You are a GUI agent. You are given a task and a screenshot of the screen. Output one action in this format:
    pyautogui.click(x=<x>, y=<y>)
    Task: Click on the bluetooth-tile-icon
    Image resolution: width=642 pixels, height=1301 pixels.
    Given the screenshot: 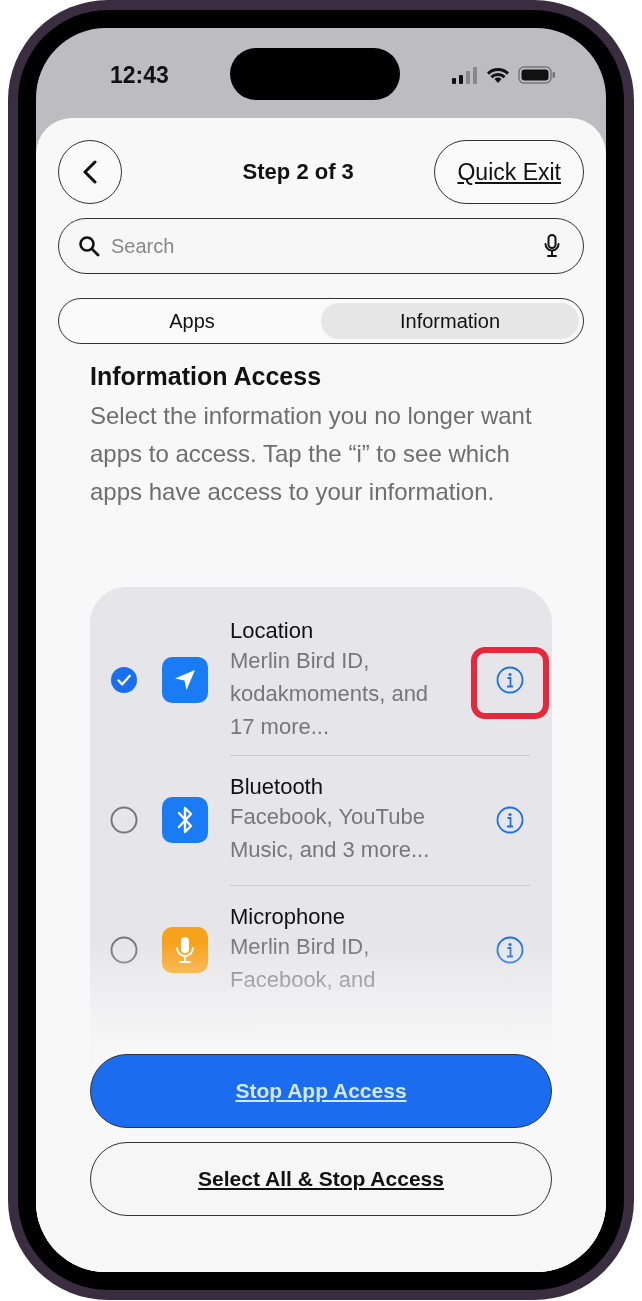 What is the action you would take?
    pyautogui.click(x=185, y=820)
    